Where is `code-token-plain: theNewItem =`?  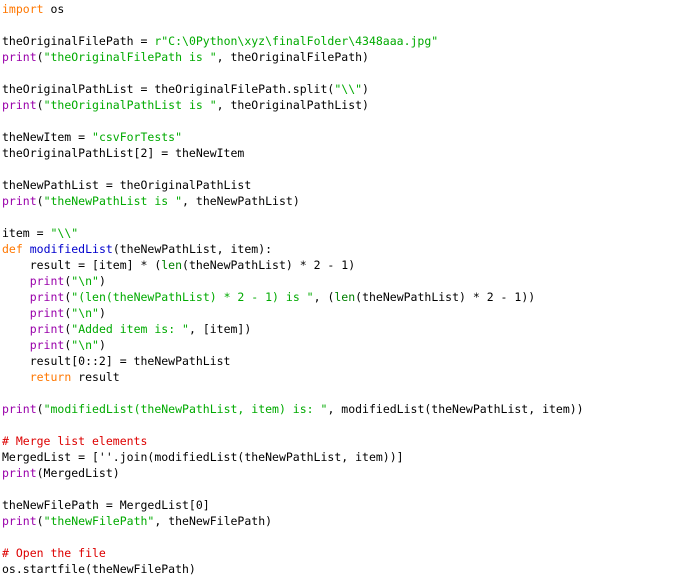 code-token-plain: theNewItem = is located at coordinates (47, 137).